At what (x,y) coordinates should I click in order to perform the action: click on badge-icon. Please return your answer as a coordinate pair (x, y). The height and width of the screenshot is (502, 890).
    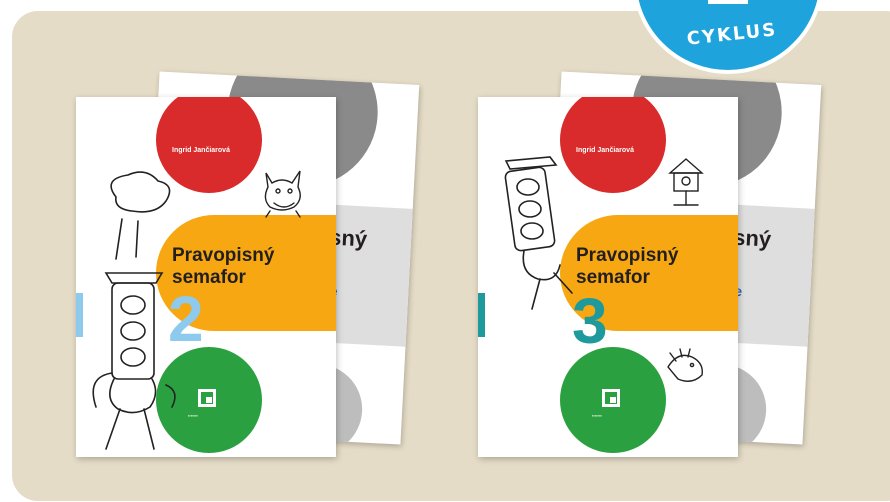
    Looking at the image, I should click on (728, 2).